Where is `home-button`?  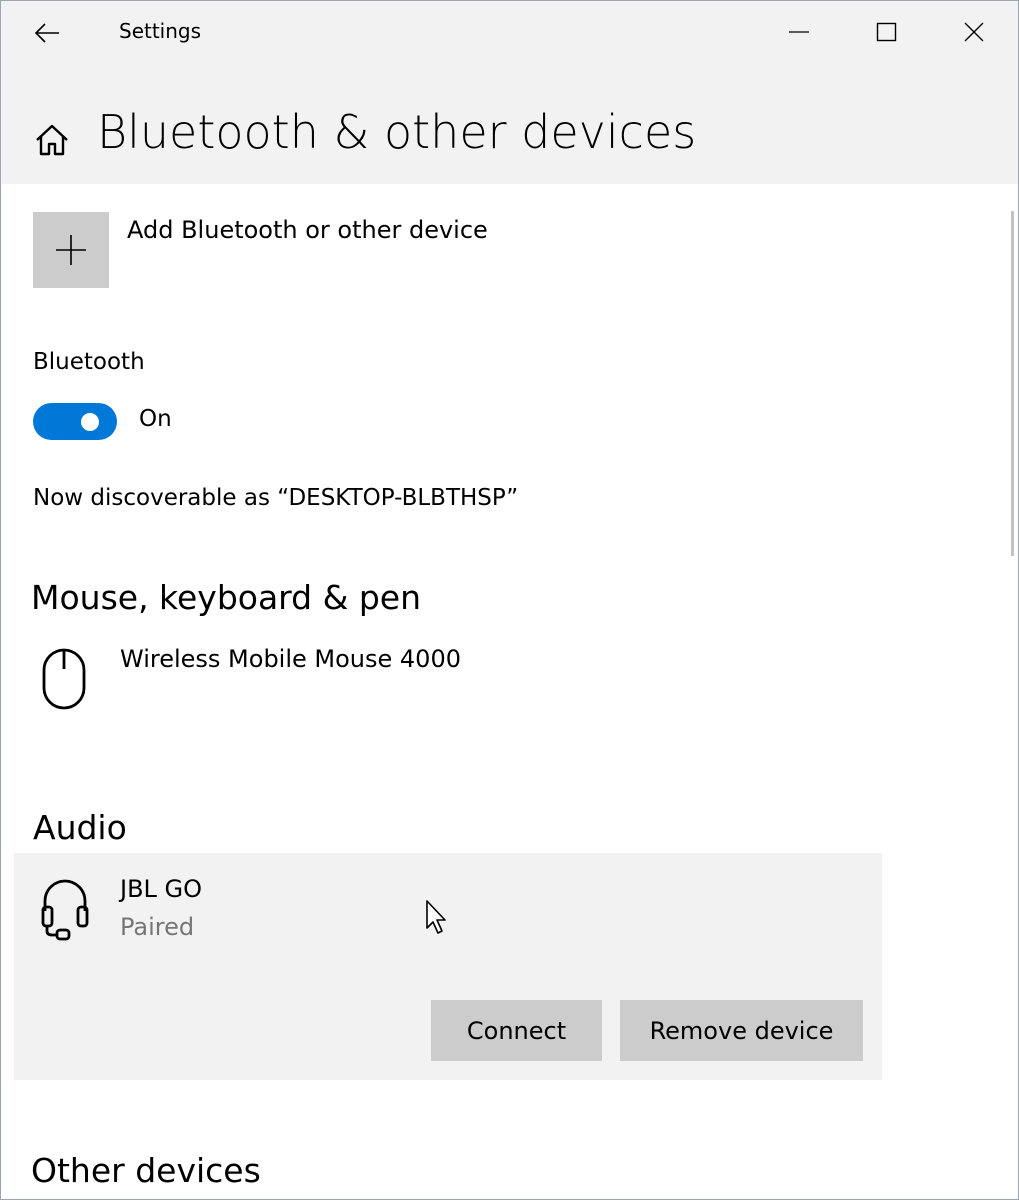
home-button is located at coordinates (52, 140).